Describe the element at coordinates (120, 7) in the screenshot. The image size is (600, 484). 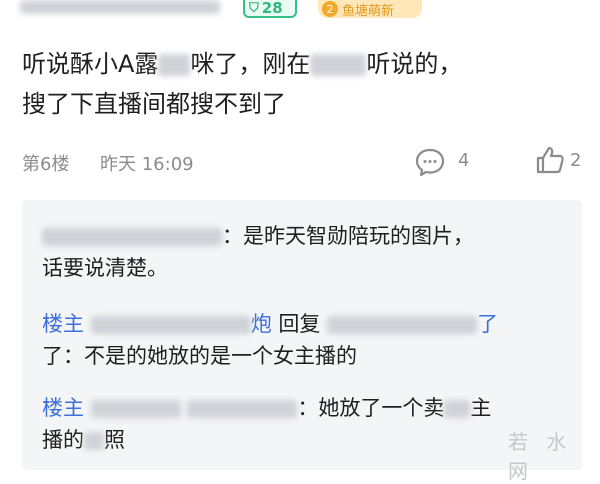
I see `username-blurred` at that location.